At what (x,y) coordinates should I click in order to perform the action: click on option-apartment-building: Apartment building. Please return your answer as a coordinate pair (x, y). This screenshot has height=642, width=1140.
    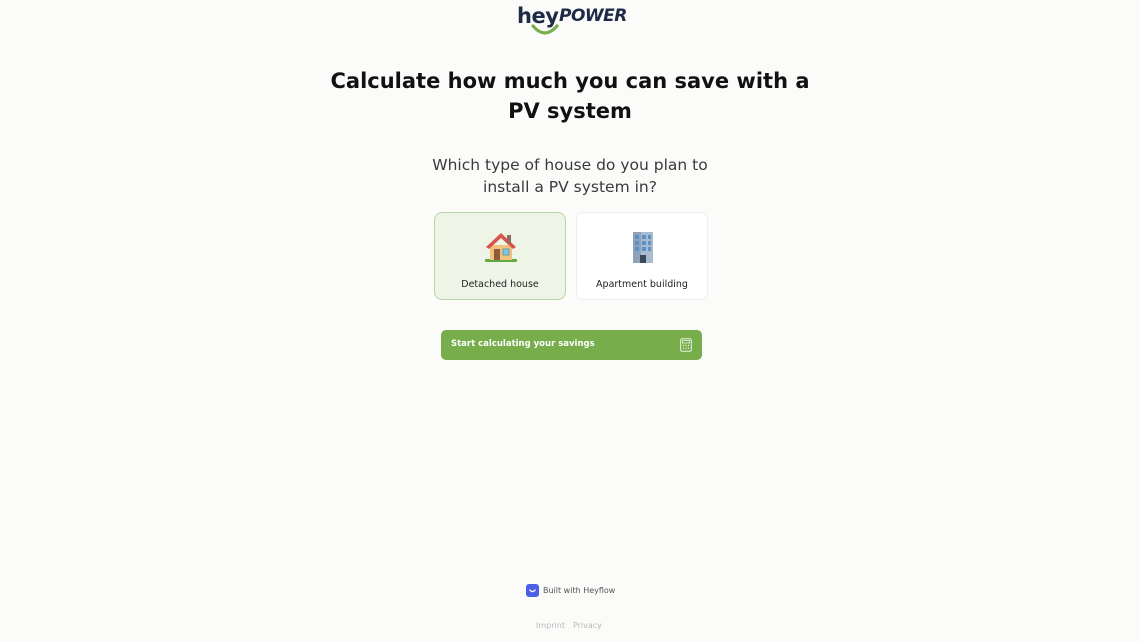
    Looking at the image, I should click on (642, 256).